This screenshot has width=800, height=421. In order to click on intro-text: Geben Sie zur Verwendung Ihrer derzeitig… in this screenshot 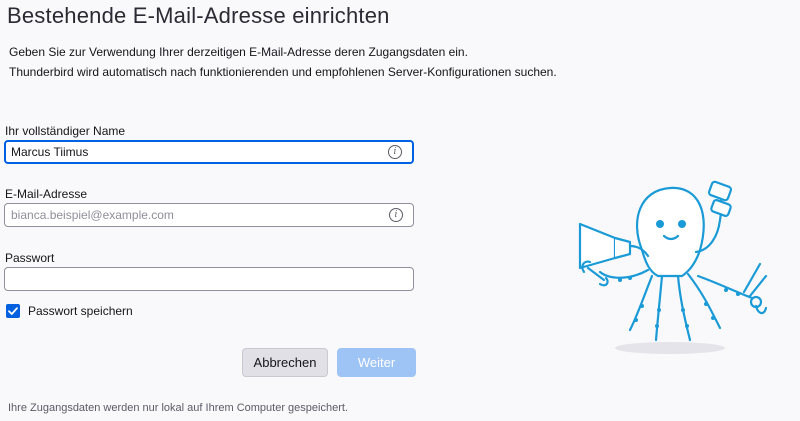, I will do `click(283, 62)`.